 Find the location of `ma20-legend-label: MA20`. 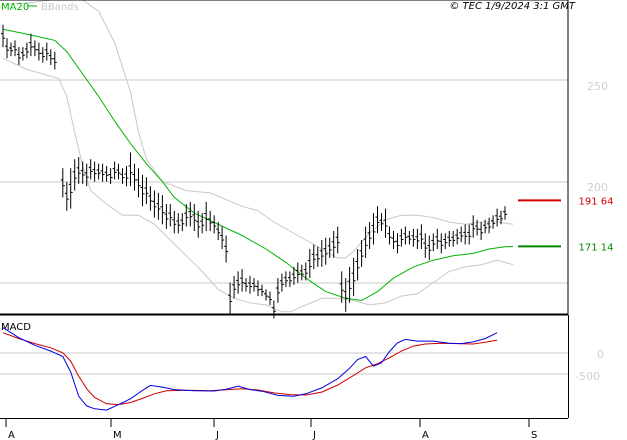

ma20-legend-label: MA20 is located at coordinates (15, 7).